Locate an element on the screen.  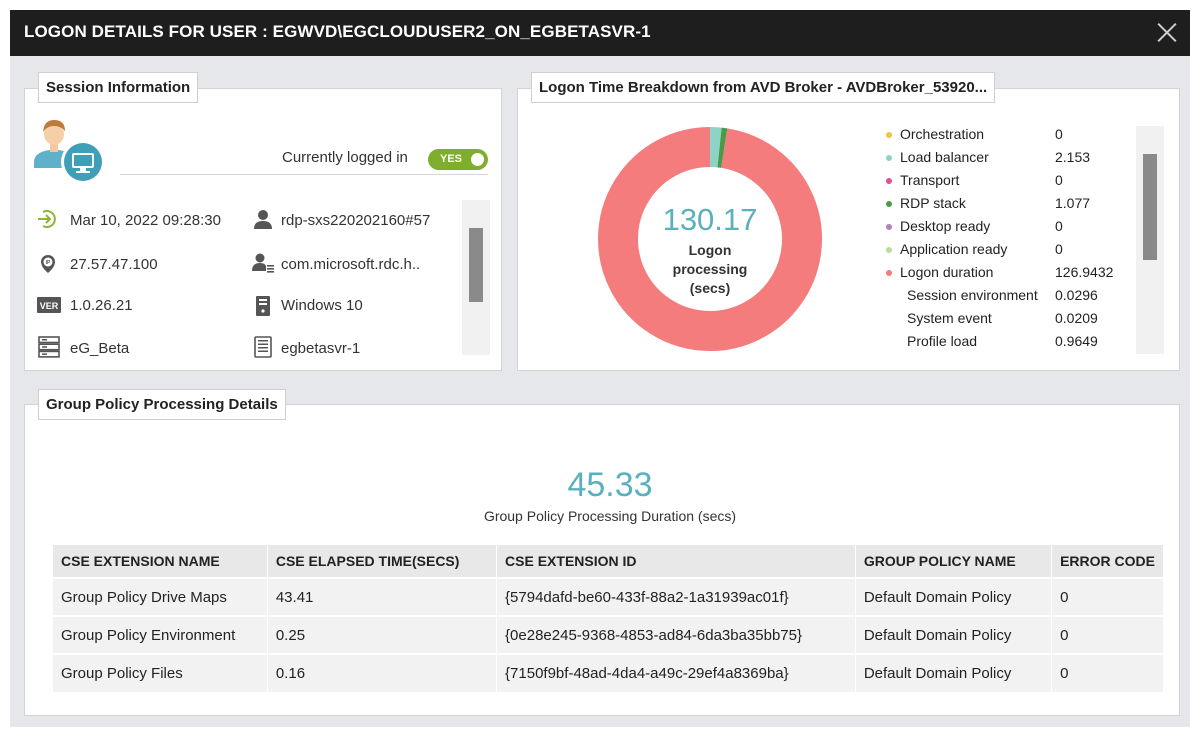
os-name: Windows 10 is located at coordinates (322, 305).